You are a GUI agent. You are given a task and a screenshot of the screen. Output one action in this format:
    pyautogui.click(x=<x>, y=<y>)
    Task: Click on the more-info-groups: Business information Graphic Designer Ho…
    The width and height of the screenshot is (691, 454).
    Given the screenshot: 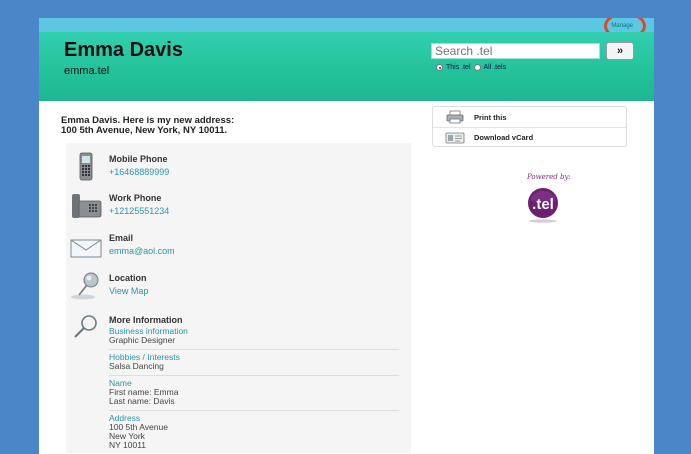 What is the action you would take?
    pyautogui.click(x=238, y=389)
    